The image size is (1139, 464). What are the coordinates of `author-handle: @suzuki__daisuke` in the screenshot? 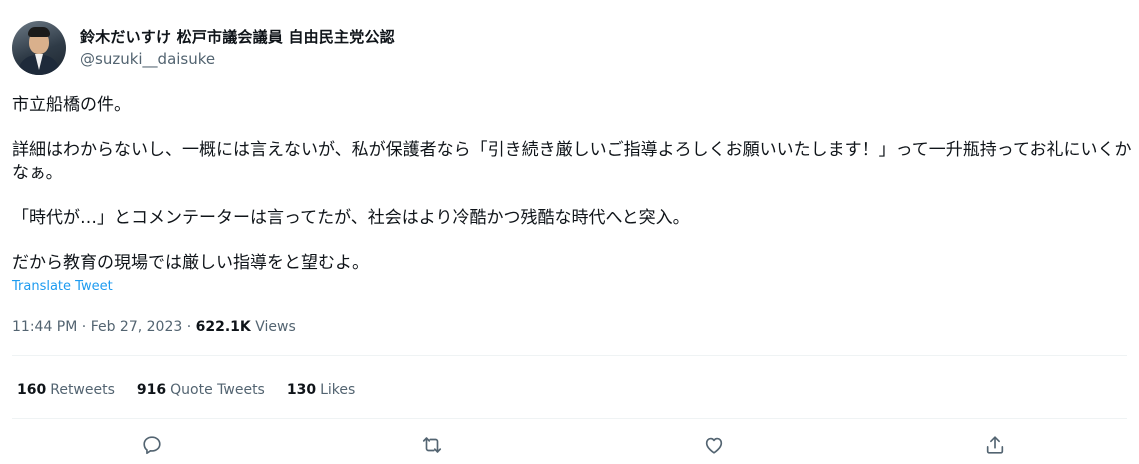 It's located at (237, 59).